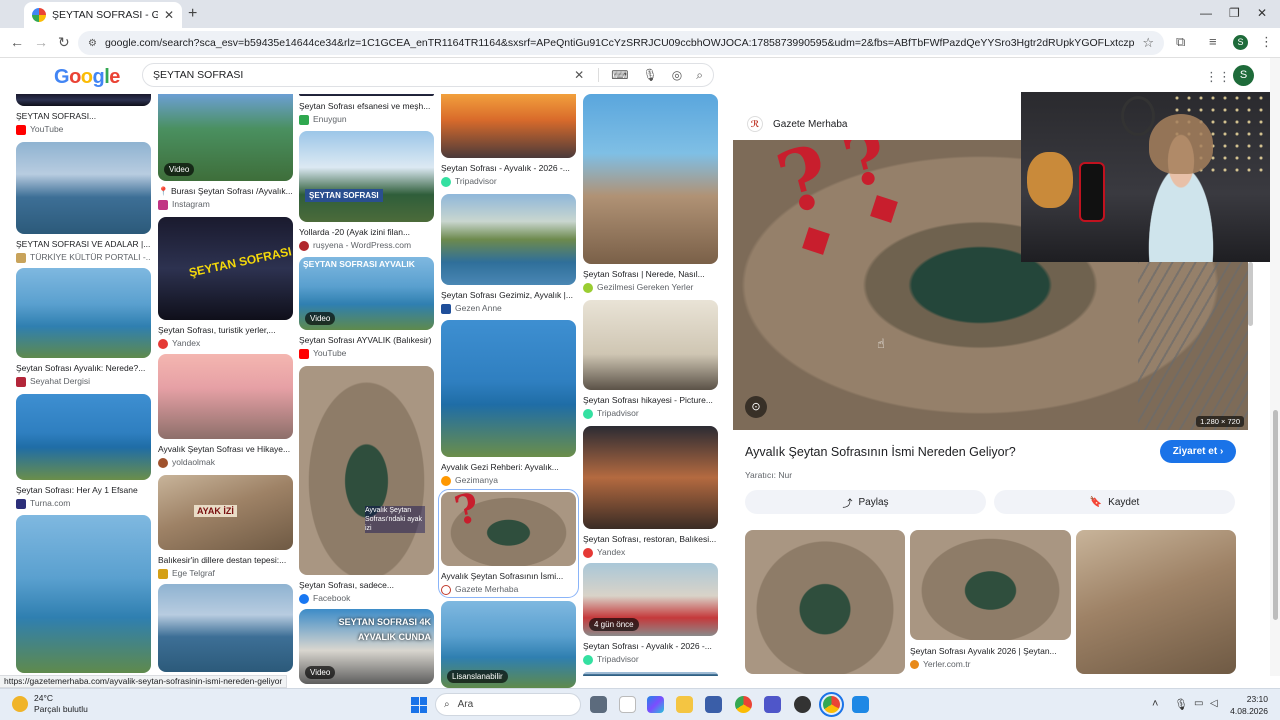  I want to click on share-button: ⤴ Paylaş, so click(865, 502).